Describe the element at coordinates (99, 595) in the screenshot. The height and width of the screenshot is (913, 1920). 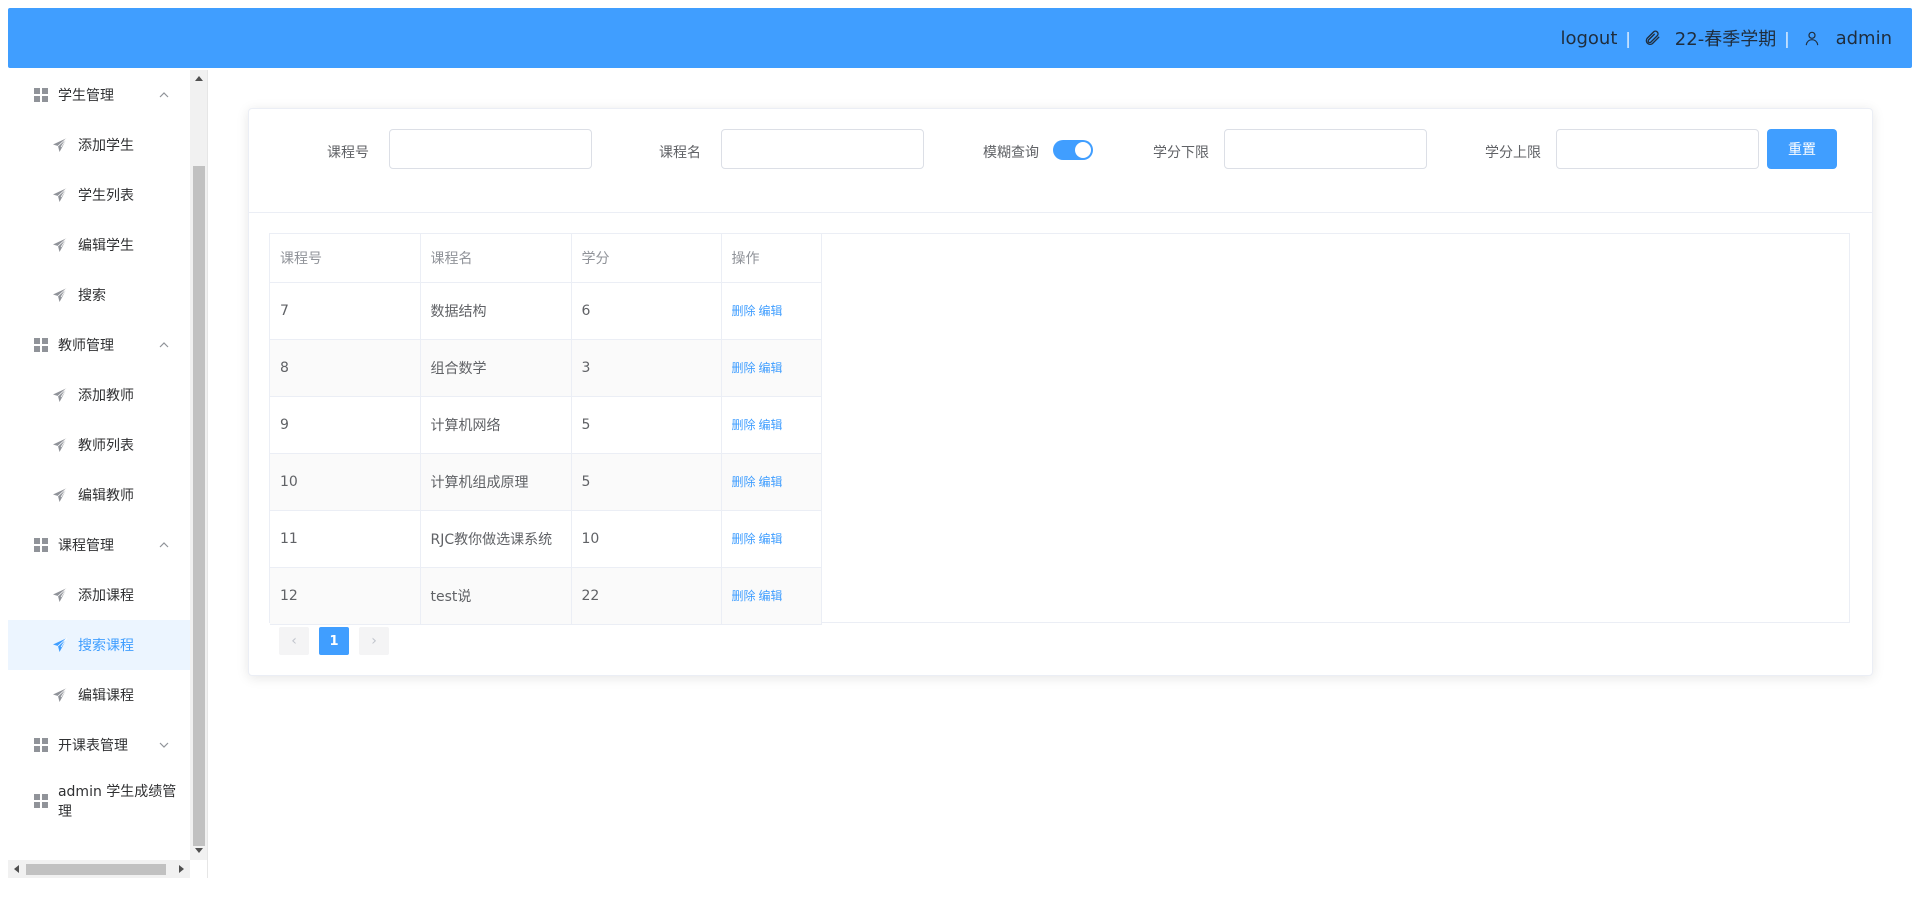
I see `sidebar-item: 添加课程` at that location.